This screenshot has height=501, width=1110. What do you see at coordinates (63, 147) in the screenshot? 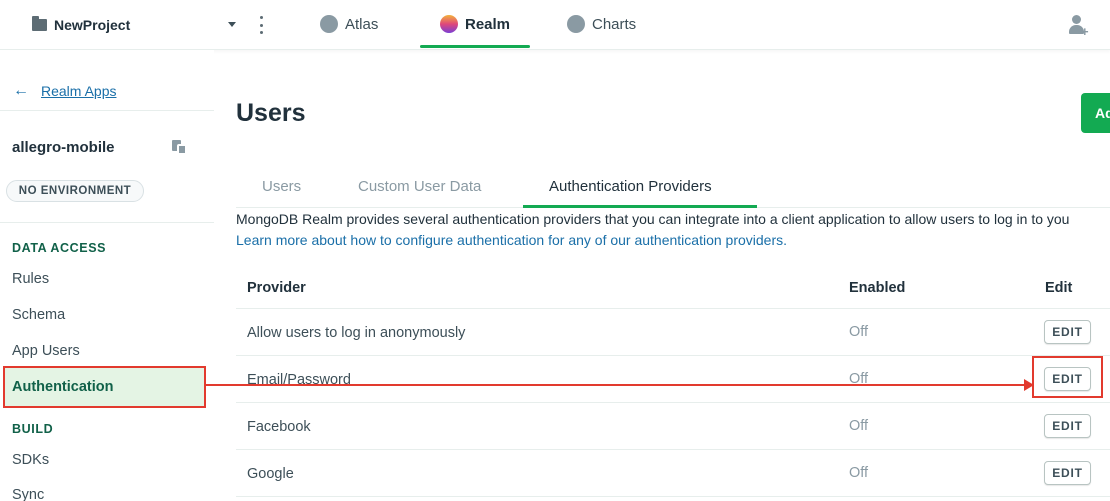
I see `app-name: allegro-mobile` at bounding box center [63, 147].